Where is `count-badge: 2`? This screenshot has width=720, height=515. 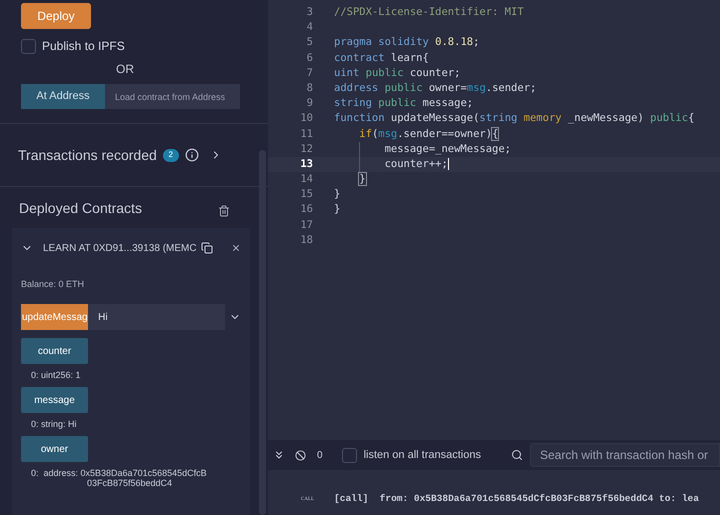 count-badge: 2 is located at coordinates (170, 155).